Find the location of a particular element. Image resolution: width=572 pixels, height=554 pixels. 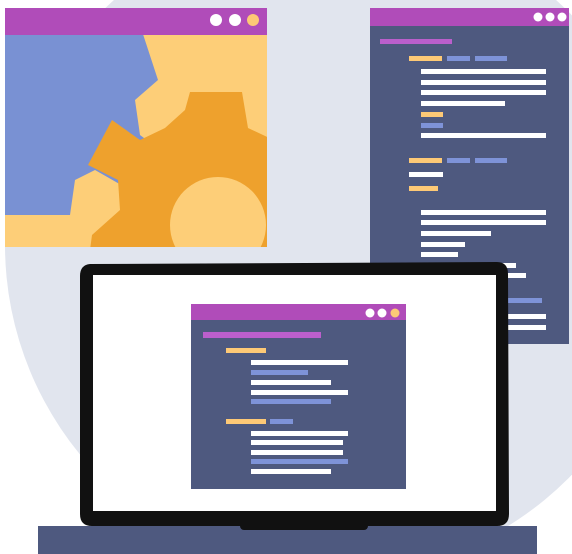

laptop-code-window is located at coordinates (298, 396).